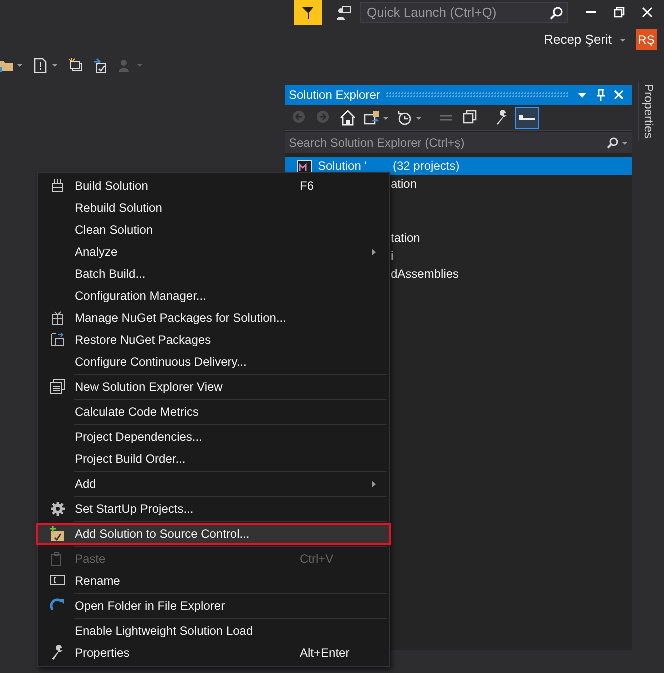 Image resolution: width=664 pixels, height=673 pixels. Describe the element at coordinates (426, 166) in the screenshot. I see `project-count: (32 projects)` at that location.